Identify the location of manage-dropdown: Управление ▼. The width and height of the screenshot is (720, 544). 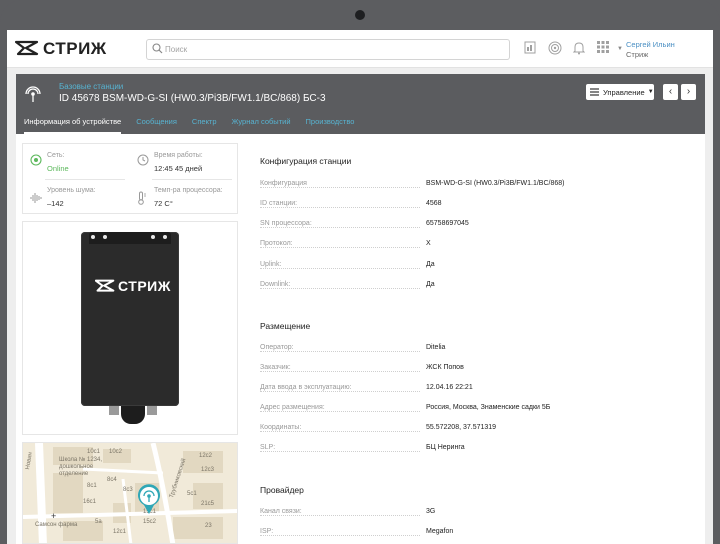
(620, 92).